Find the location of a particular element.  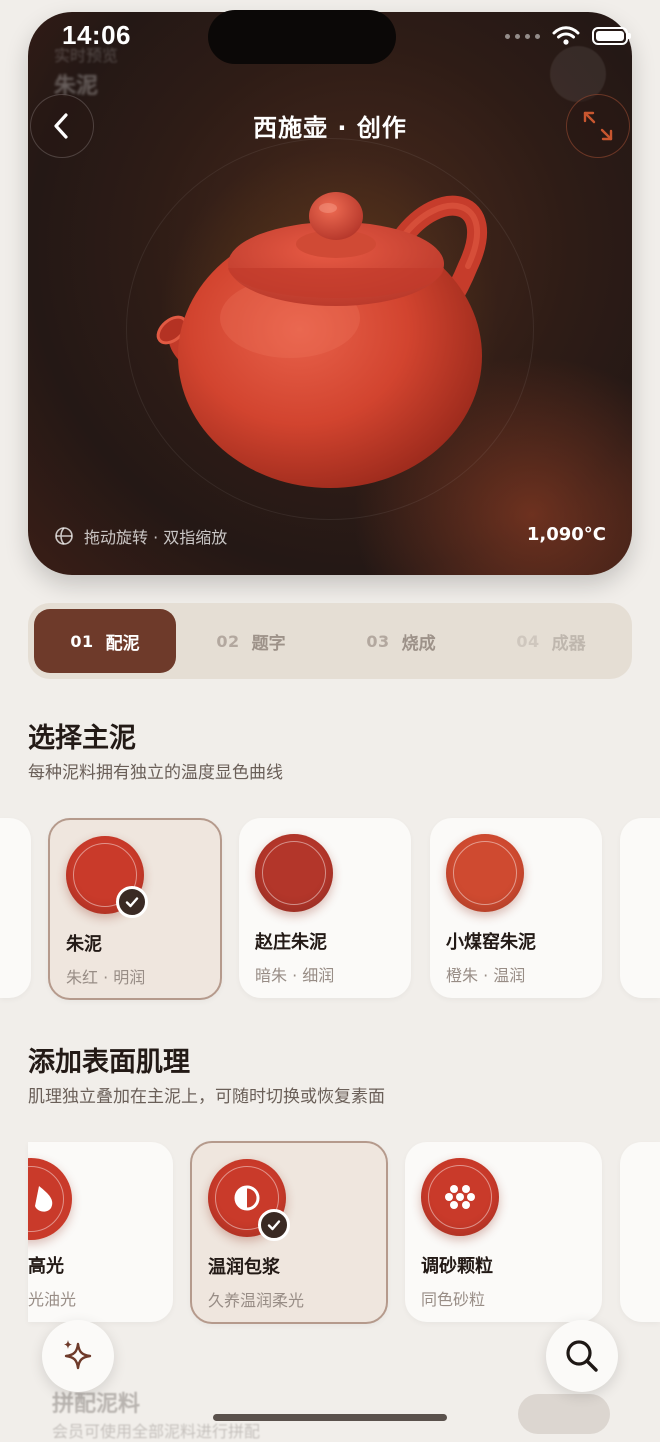

clay-card: 朱泥 朱红 · 明润 is located at coordinates (135, 909).